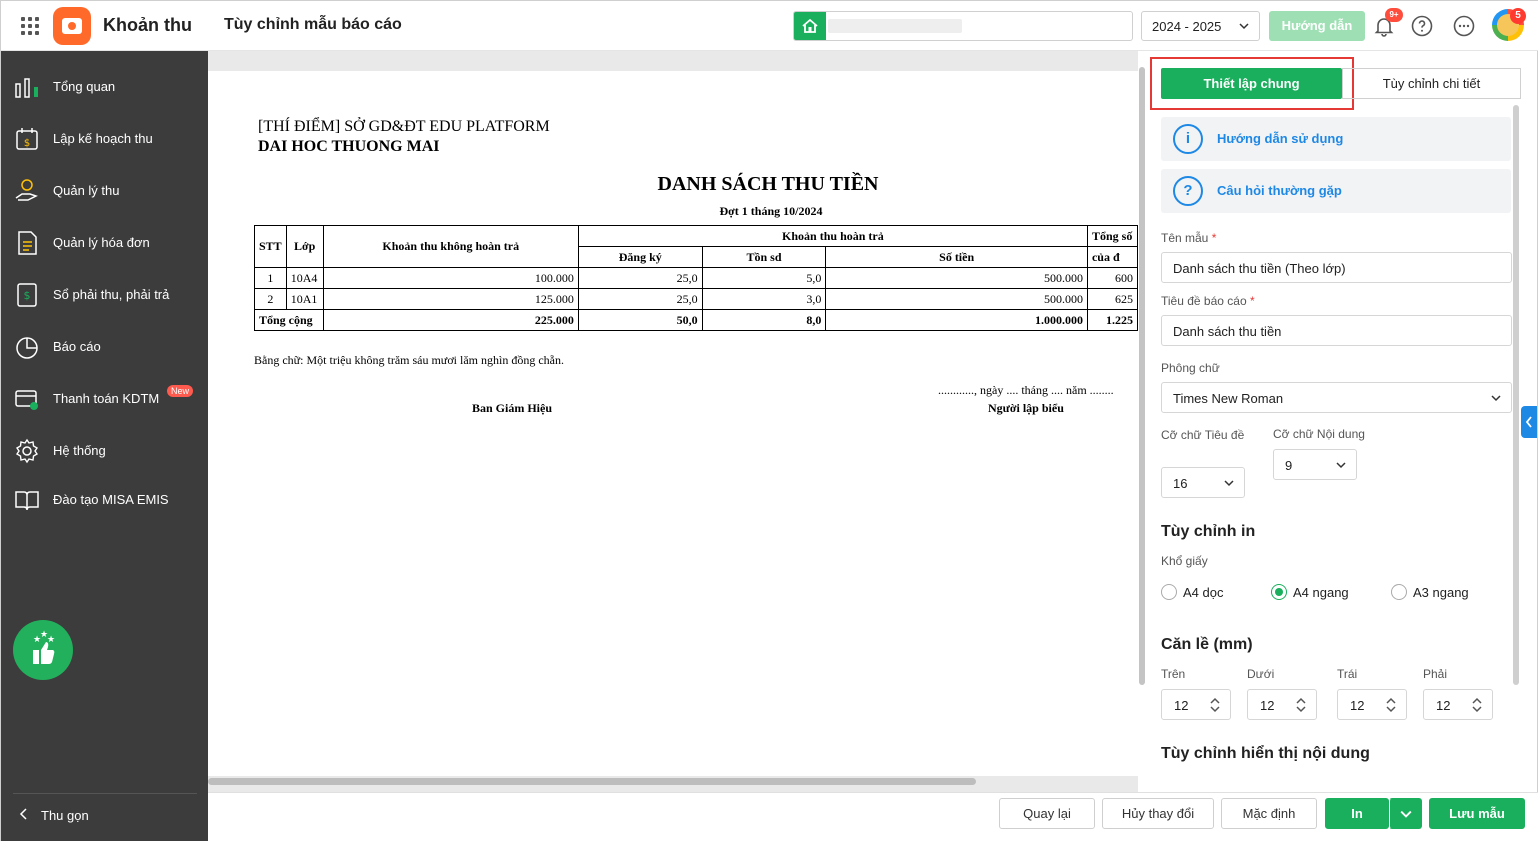 This screenshot has height=841, width=1538. What do you see at coordinates (1529, 422) in the screenshot?
I see `panel-toggle-handle` at bounding box center [1529, 422].